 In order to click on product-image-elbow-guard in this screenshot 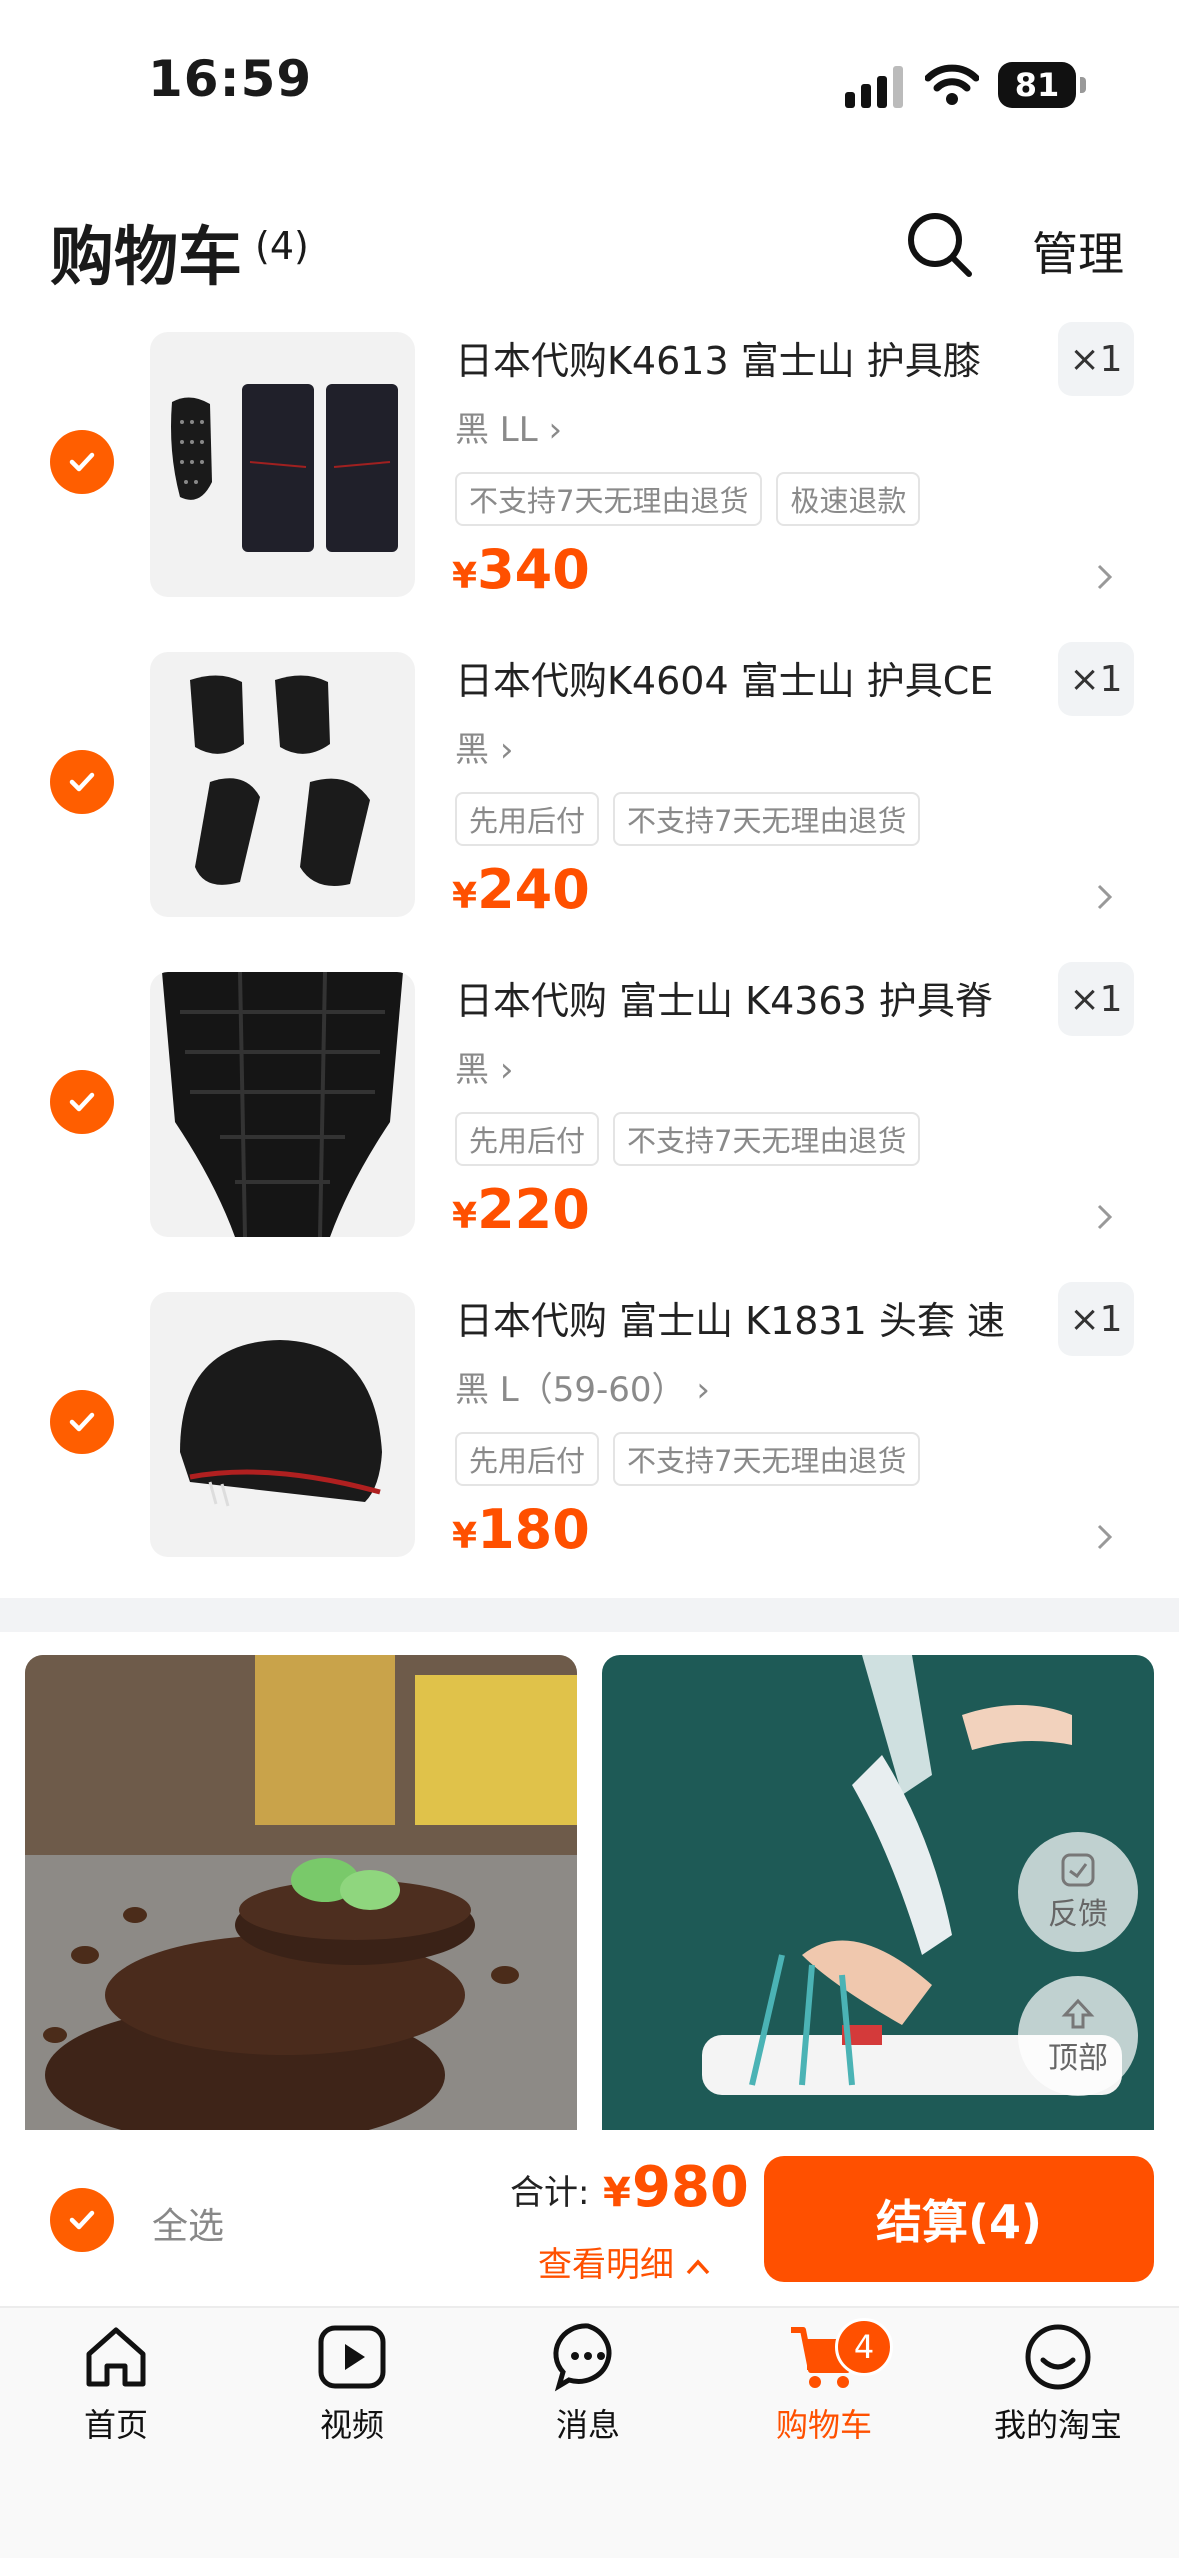, I will do `click(282, 784)`.